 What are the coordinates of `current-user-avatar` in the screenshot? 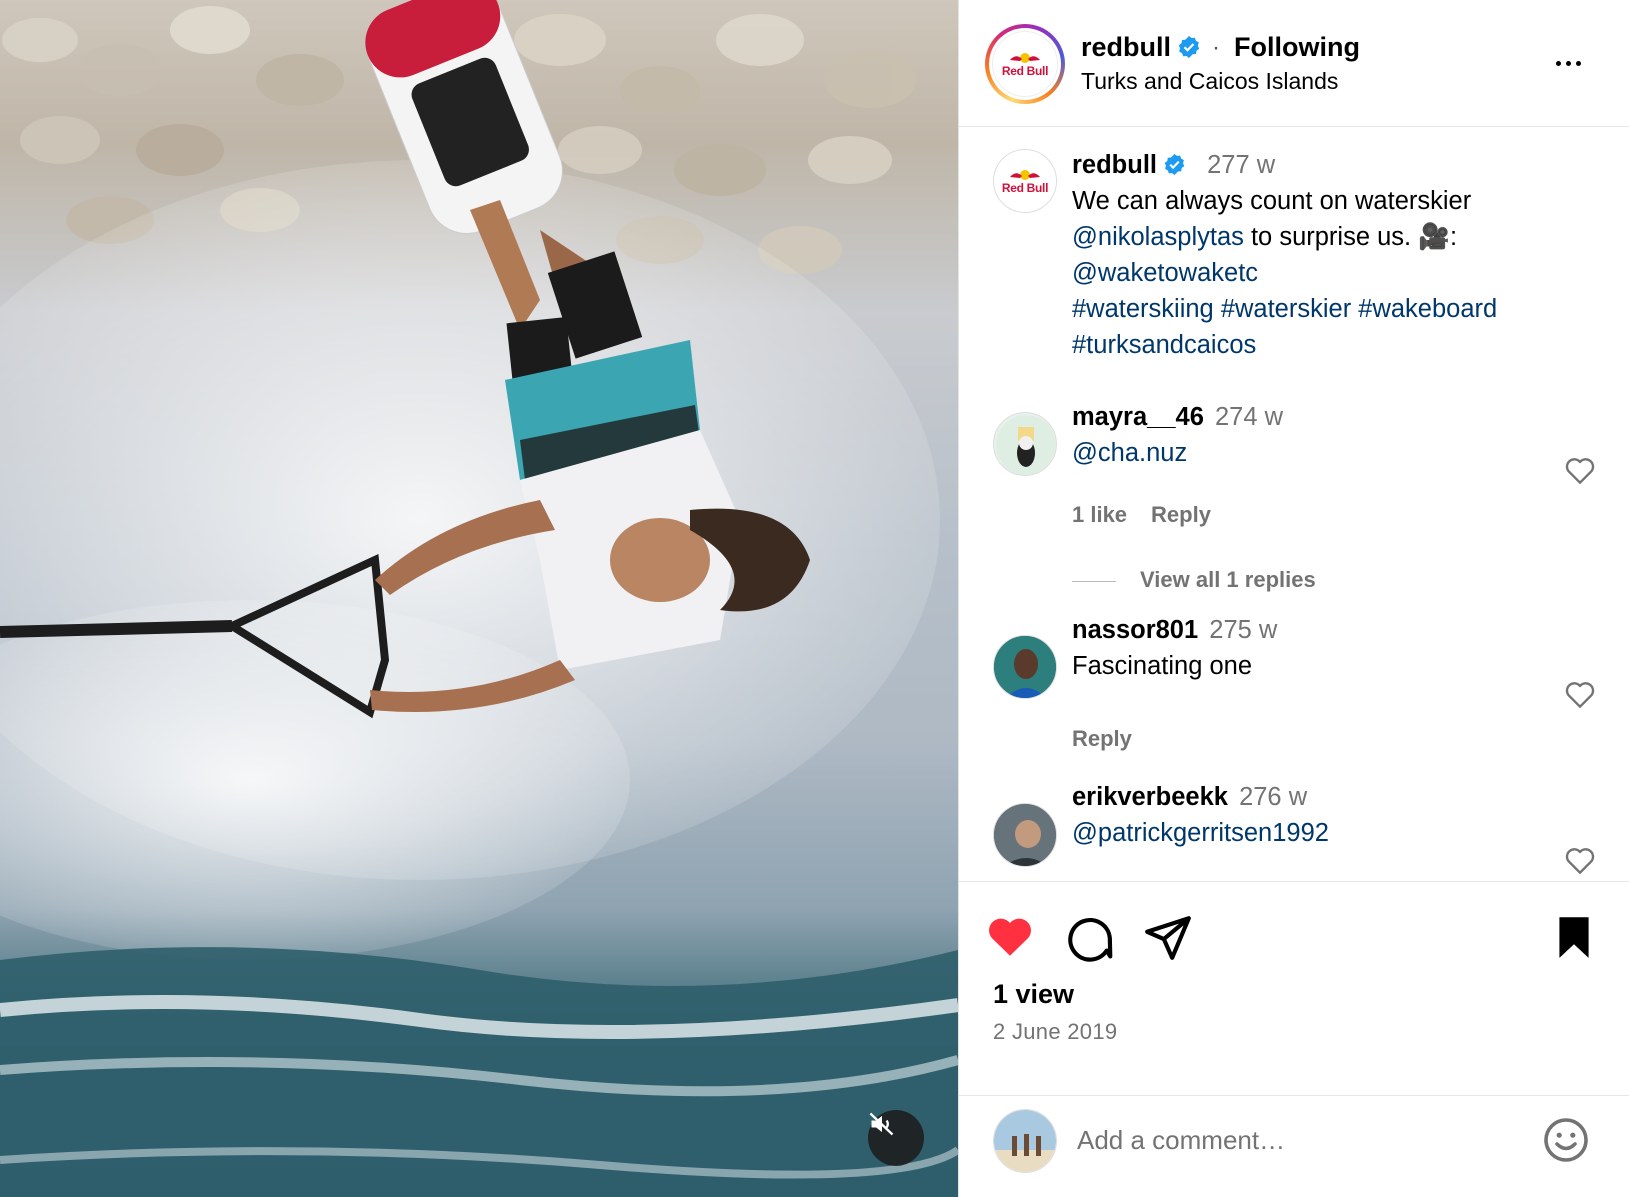 It's located at (1025, 1141).